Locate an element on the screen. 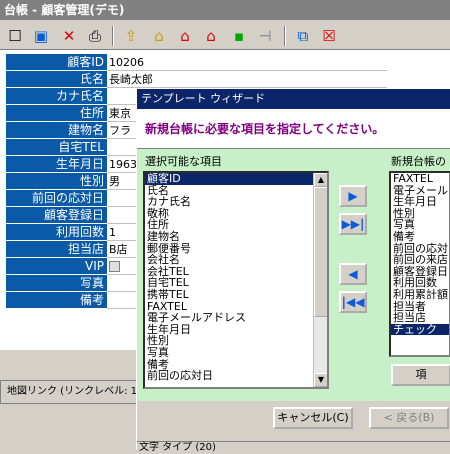  new-list-item: 担当店 is located at coordinates (420, 318).